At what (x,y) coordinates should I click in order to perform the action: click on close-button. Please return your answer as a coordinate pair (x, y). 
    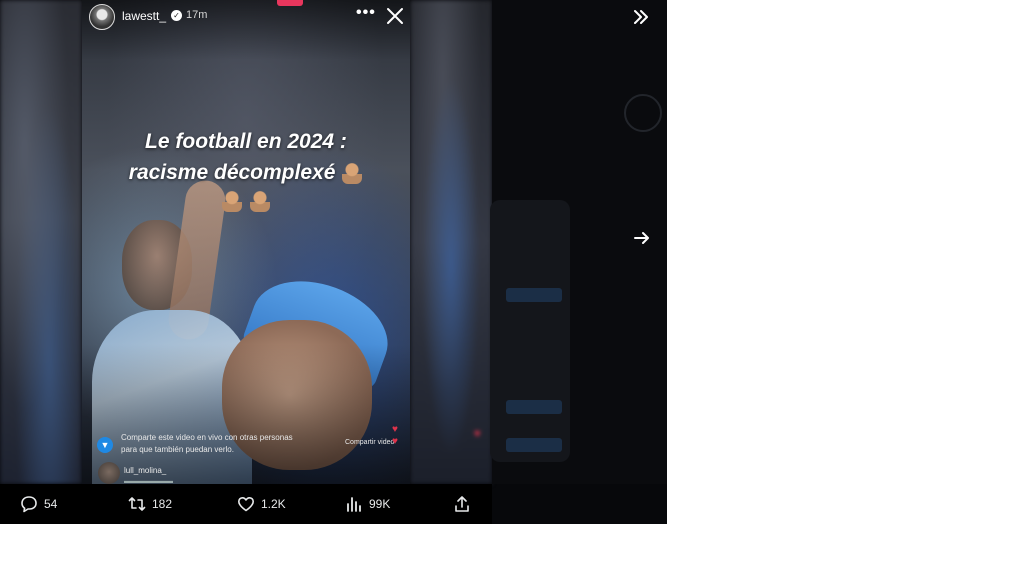
    Looking at the image, I should click on (395, 16).